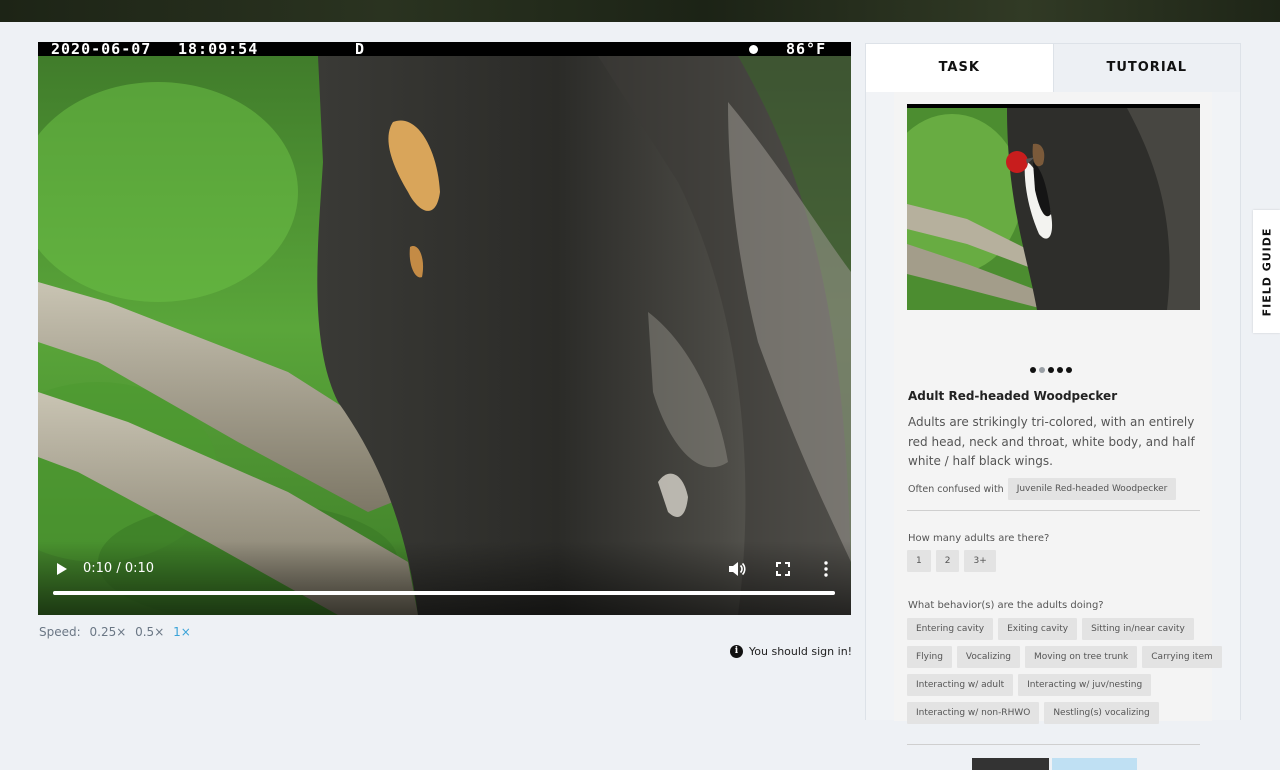 This screenshot has width=1280, height=770. I want to click on moon-phase-icon, so click(753, 49).